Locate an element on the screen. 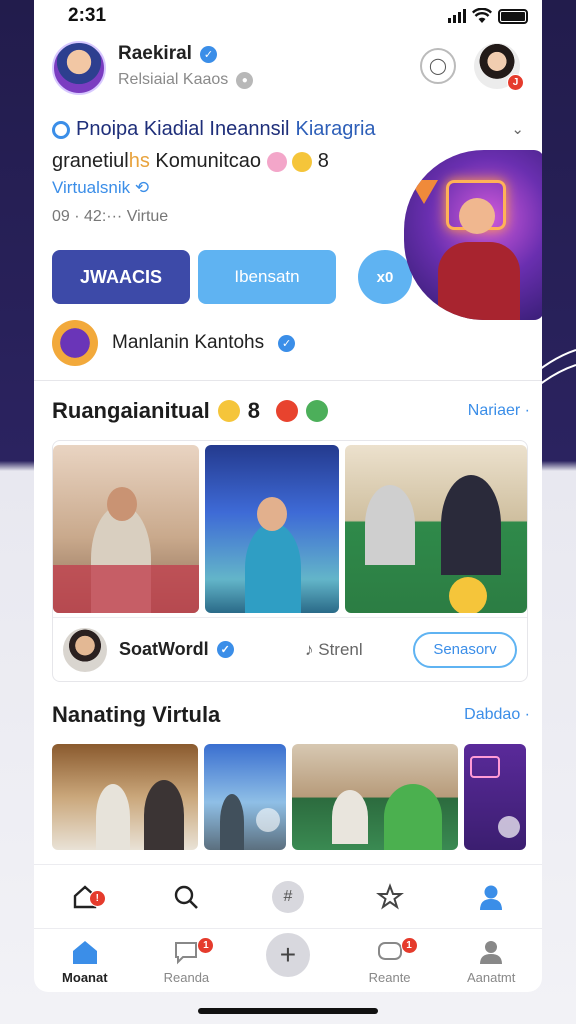 The width and height of the screenshot is (576, 1024). status-icons is located at coordinates (488, 16).